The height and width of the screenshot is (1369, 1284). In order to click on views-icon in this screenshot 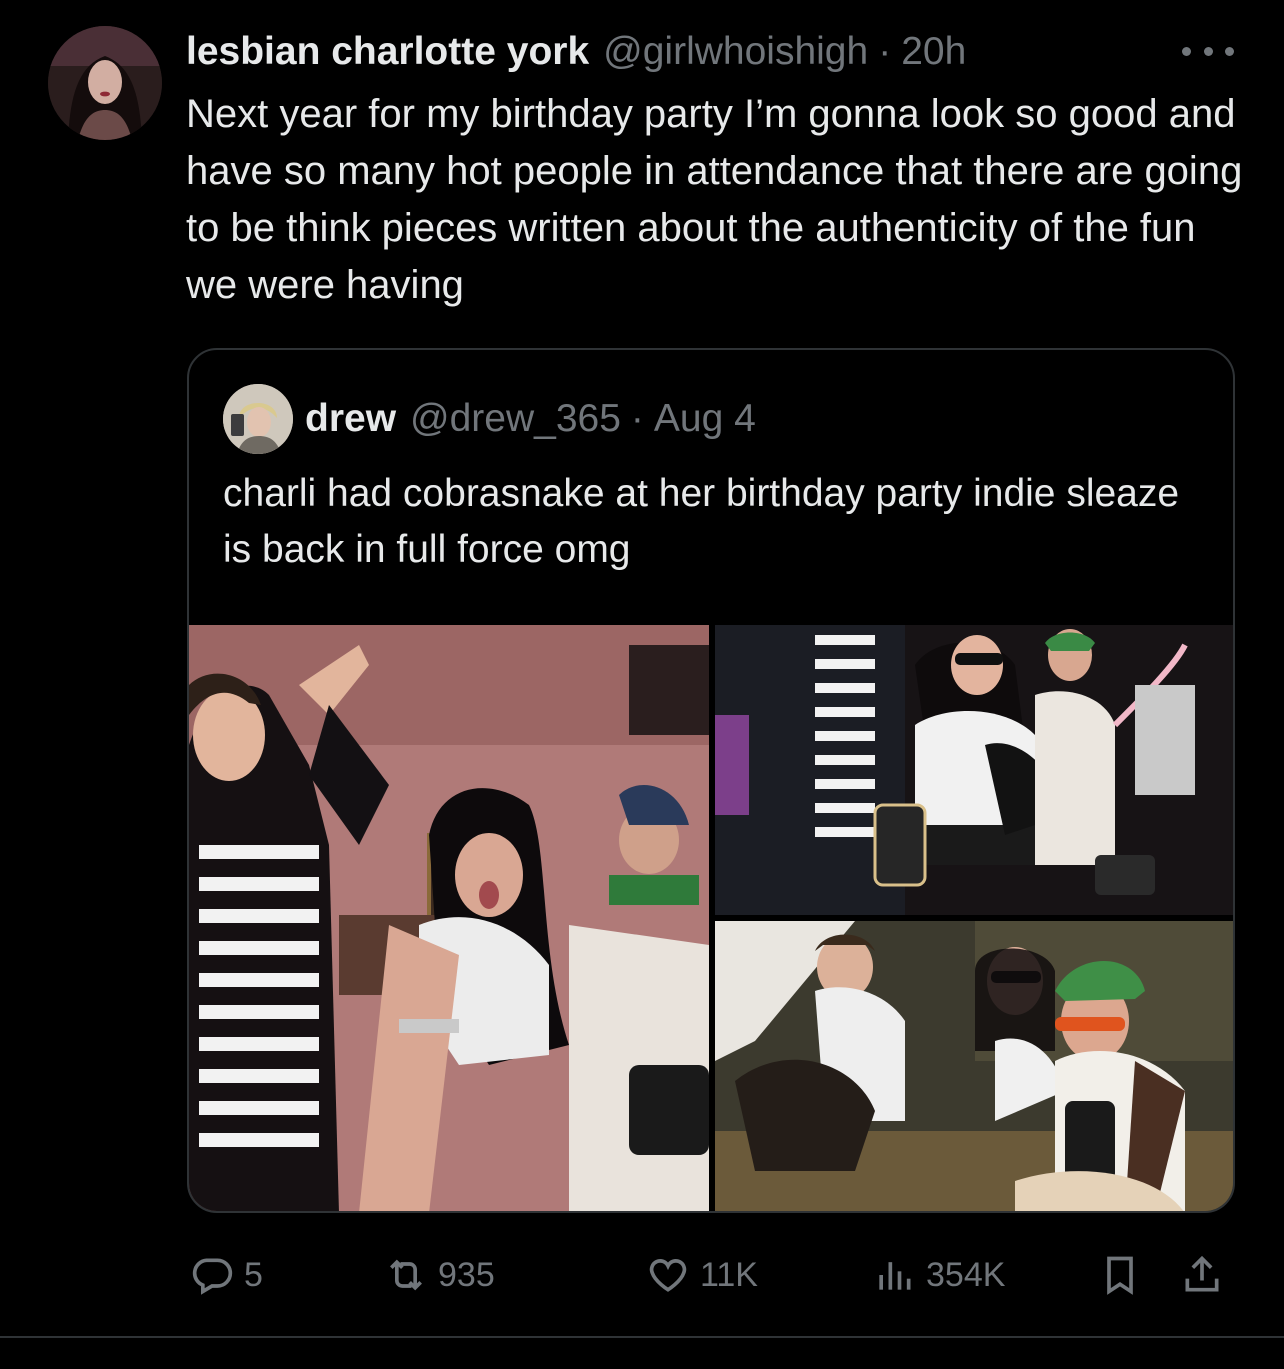, I will do `click(894, 1275)`.